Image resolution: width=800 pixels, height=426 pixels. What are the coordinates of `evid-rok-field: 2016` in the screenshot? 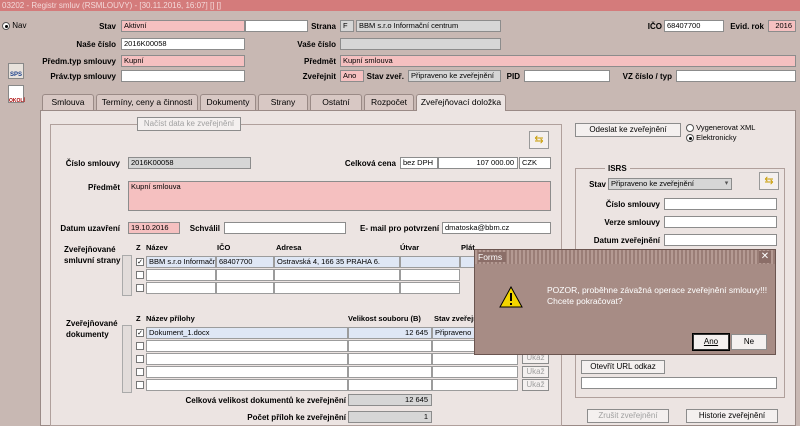 It's located at (782, 26).